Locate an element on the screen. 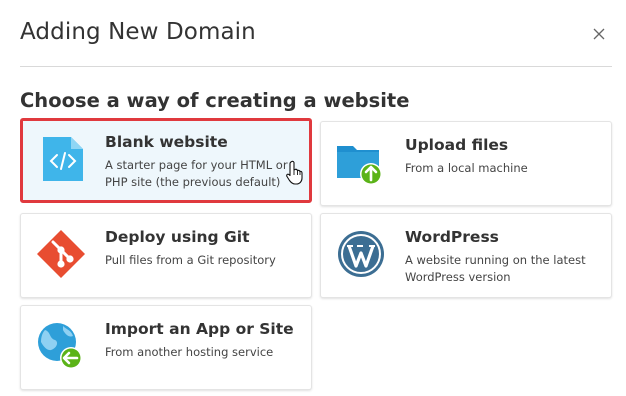 Image resolution: width=626 pixels, height=396 pixels. option-title: Import an App or Site is located at coordinates (199, 329).